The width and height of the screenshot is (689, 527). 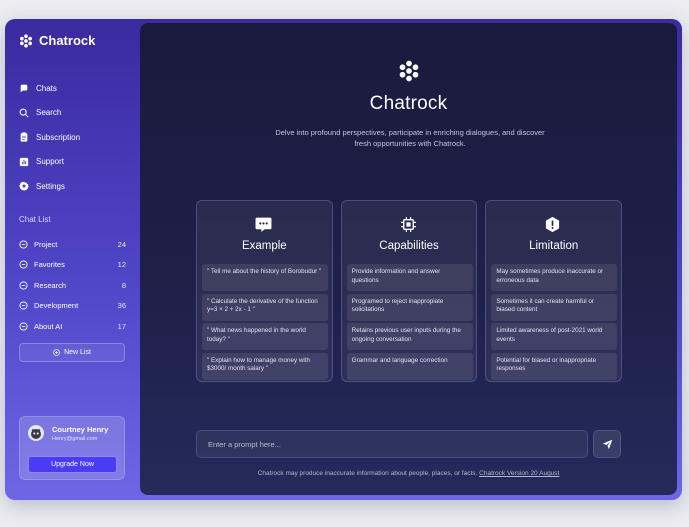 What do you see at coordinates (121, 326) in the screenshot?
I see `list-item-count: 17` at bounding box center [121, 326].